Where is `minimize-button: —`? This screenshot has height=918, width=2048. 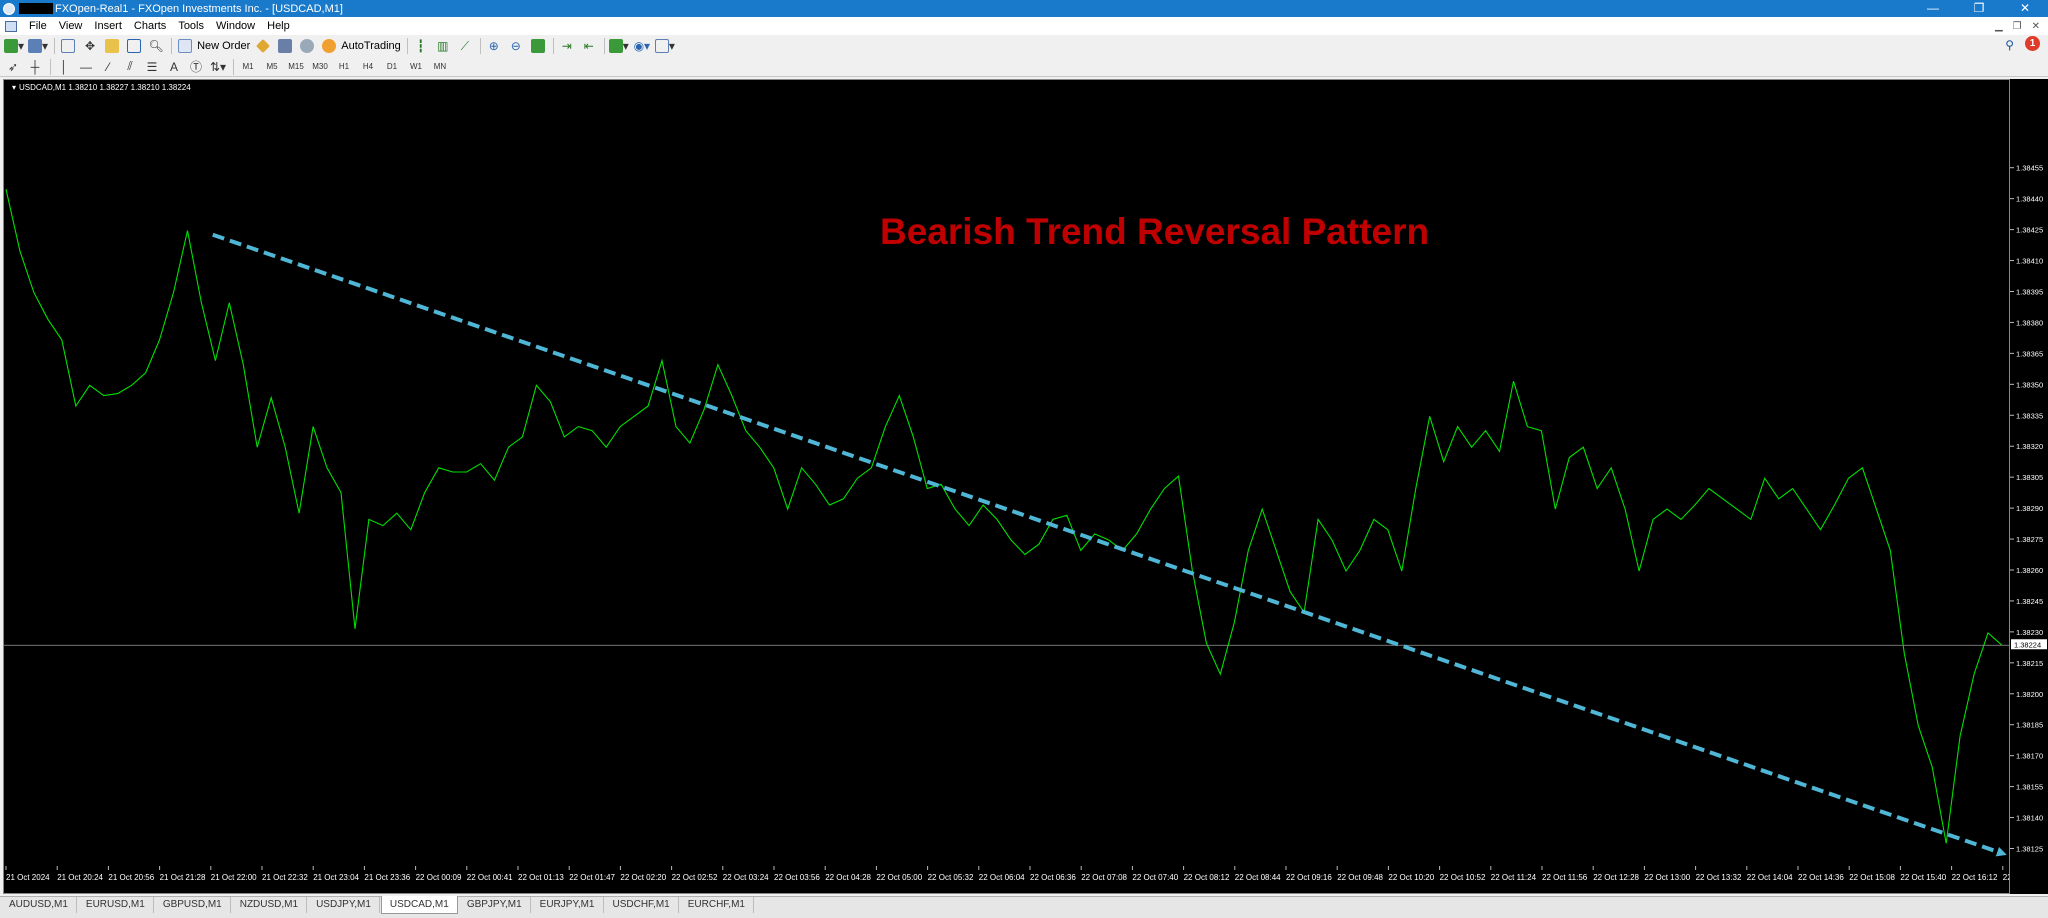
minimize-button: — is located at coordinates (1933, 8).